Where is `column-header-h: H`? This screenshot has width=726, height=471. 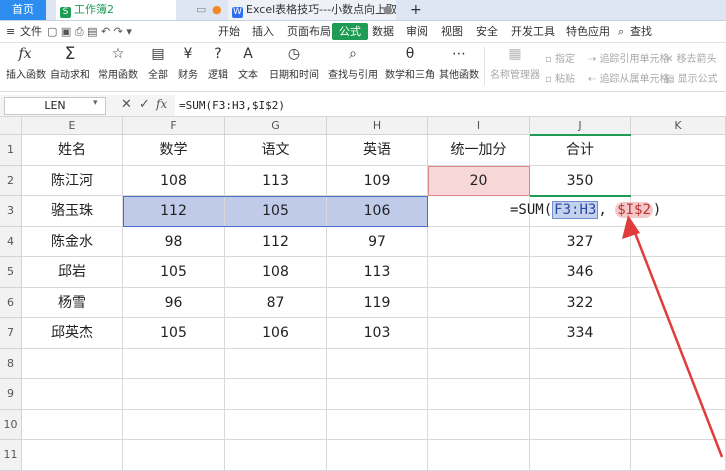 column-header-h: H is located at coordinates (377, 126).